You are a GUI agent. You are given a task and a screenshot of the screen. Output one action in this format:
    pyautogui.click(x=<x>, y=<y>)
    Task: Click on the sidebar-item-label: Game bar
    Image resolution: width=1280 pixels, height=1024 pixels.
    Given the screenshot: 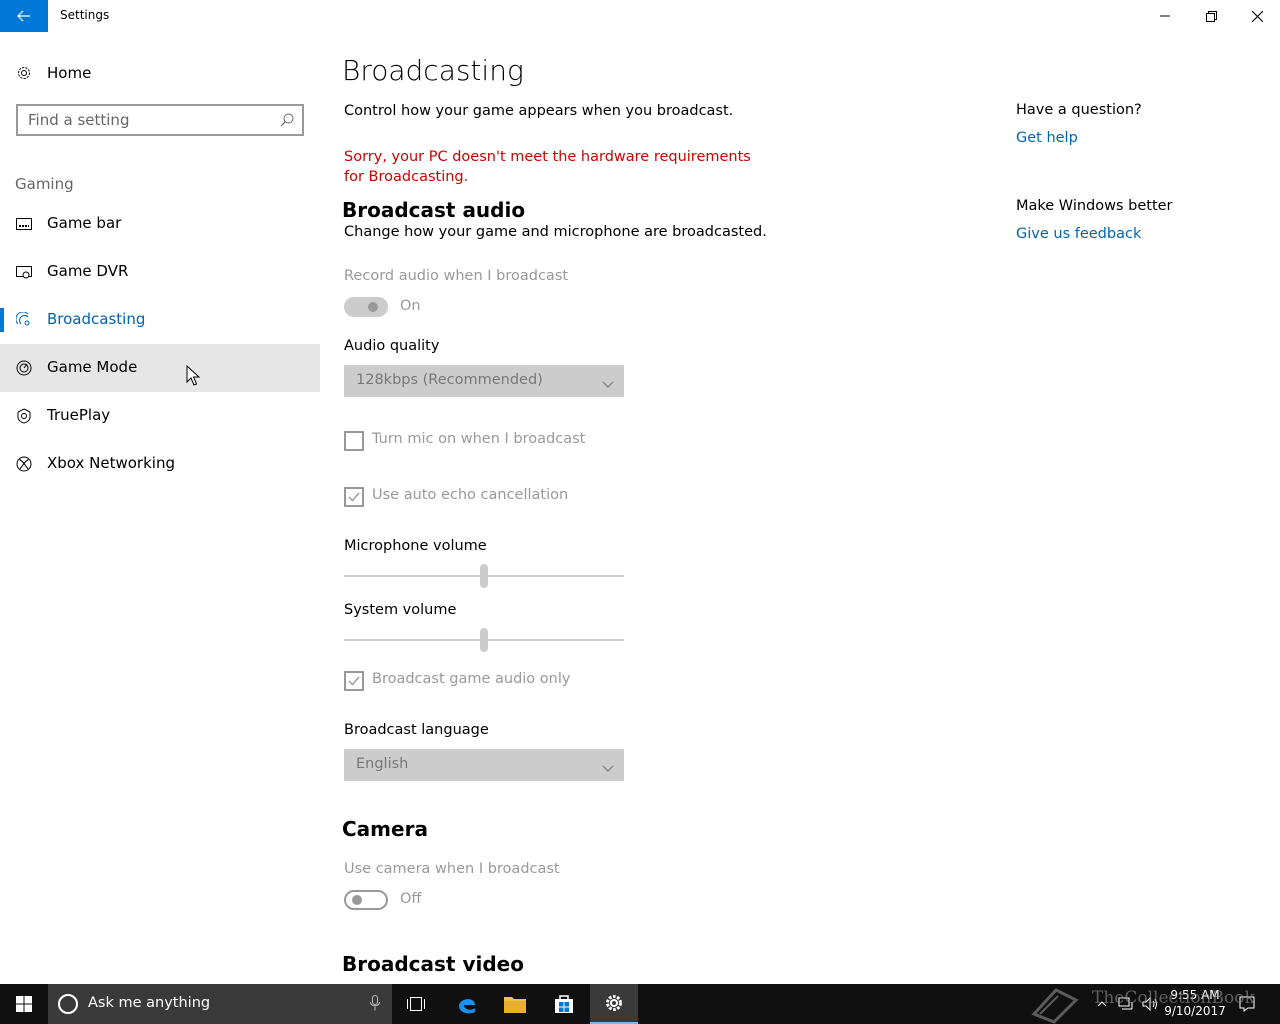 What is the action you would take?
    pyautogui.click(x=84, y=223)
    